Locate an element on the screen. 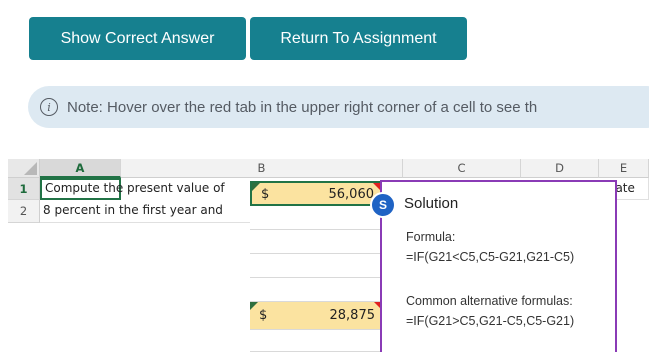  cell-value: 56,060 is located at coordinates (351, 194).